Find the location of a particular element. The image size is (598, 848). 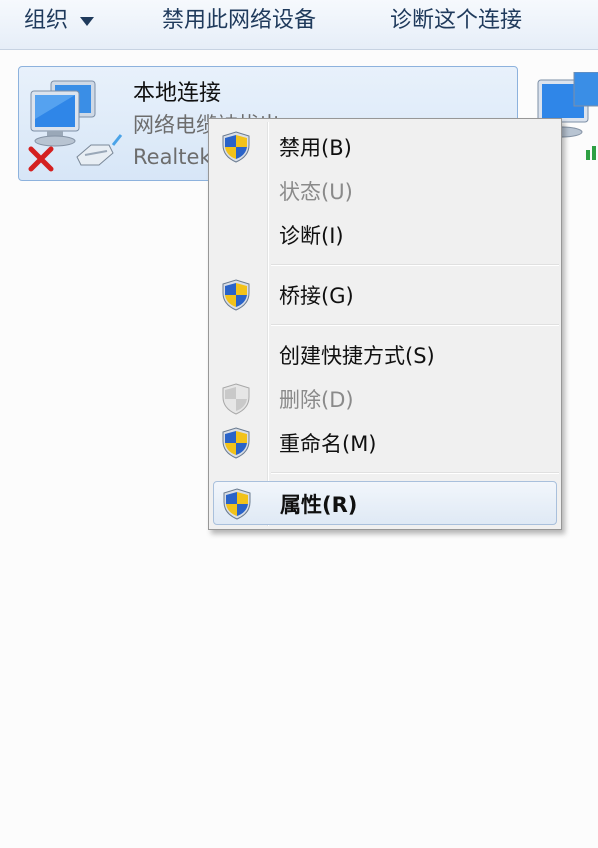

menu-item-label: 状态(U) is located at coordinates (316, 192).